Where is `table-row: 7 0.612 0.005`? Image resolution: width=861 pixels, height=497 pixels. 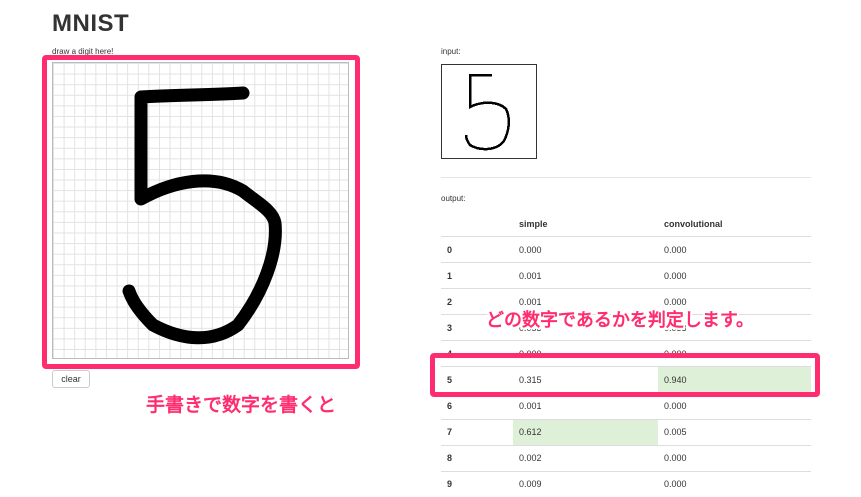 table-row: 7 0.612 0.005 is located at coordinates (626, 432).